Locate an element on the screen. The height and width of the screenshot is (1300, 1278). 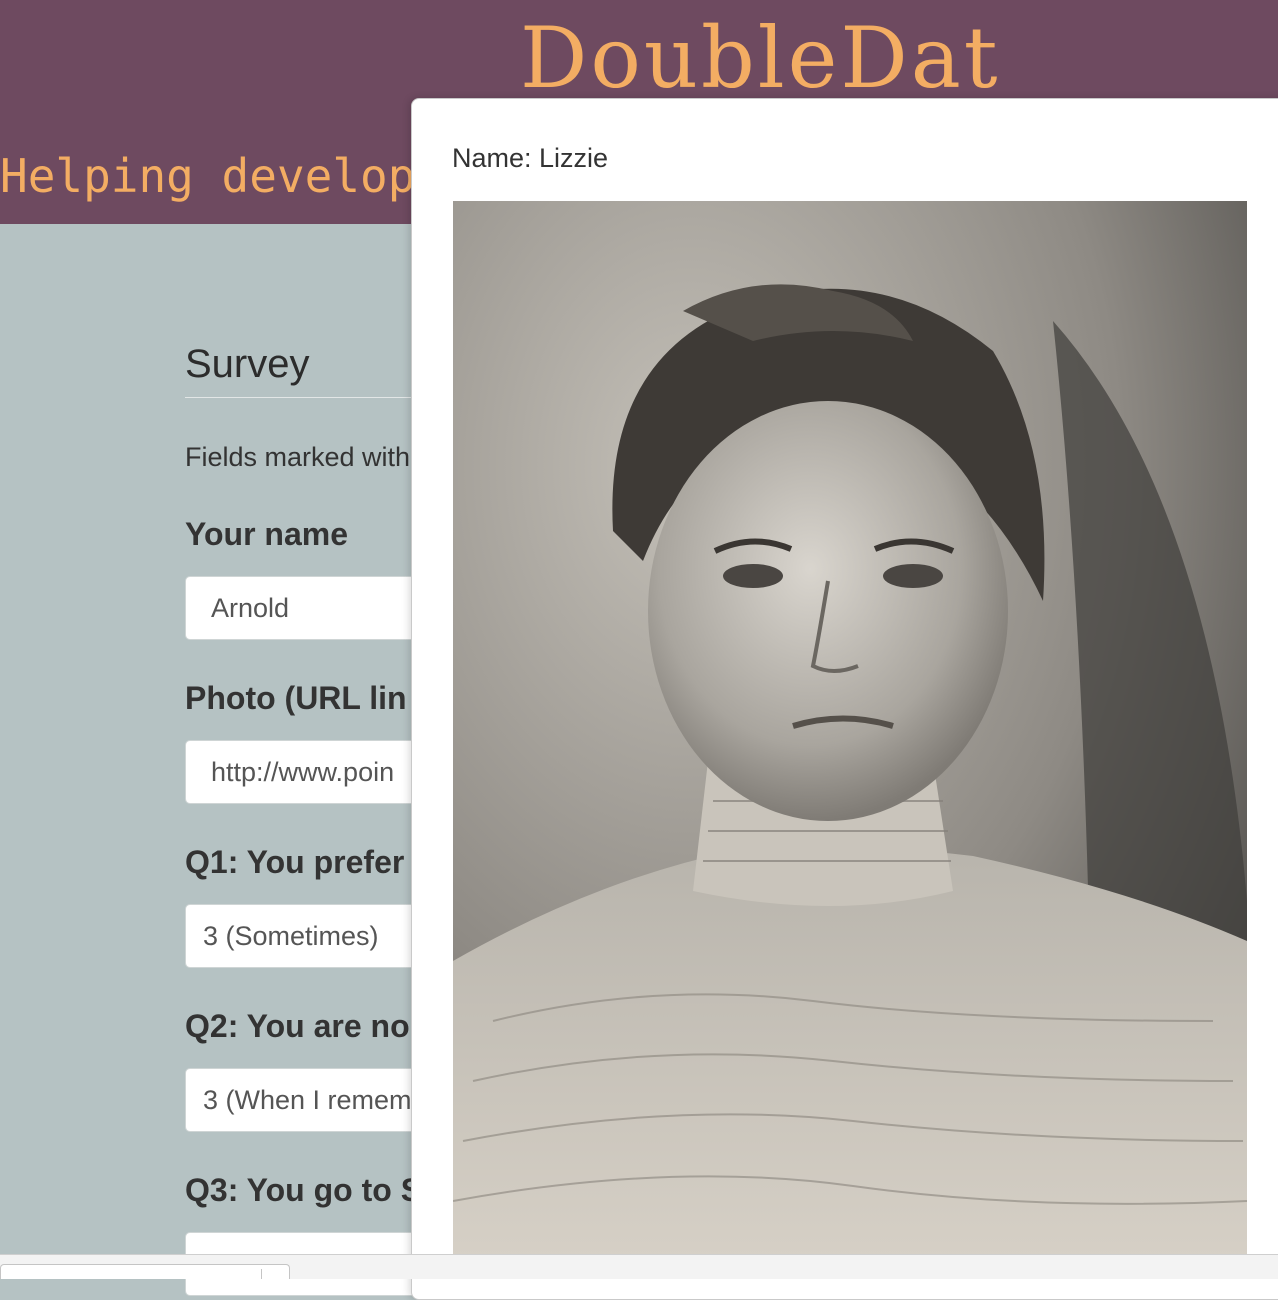
name-input: Arnold is located at coordinates (315, 608).